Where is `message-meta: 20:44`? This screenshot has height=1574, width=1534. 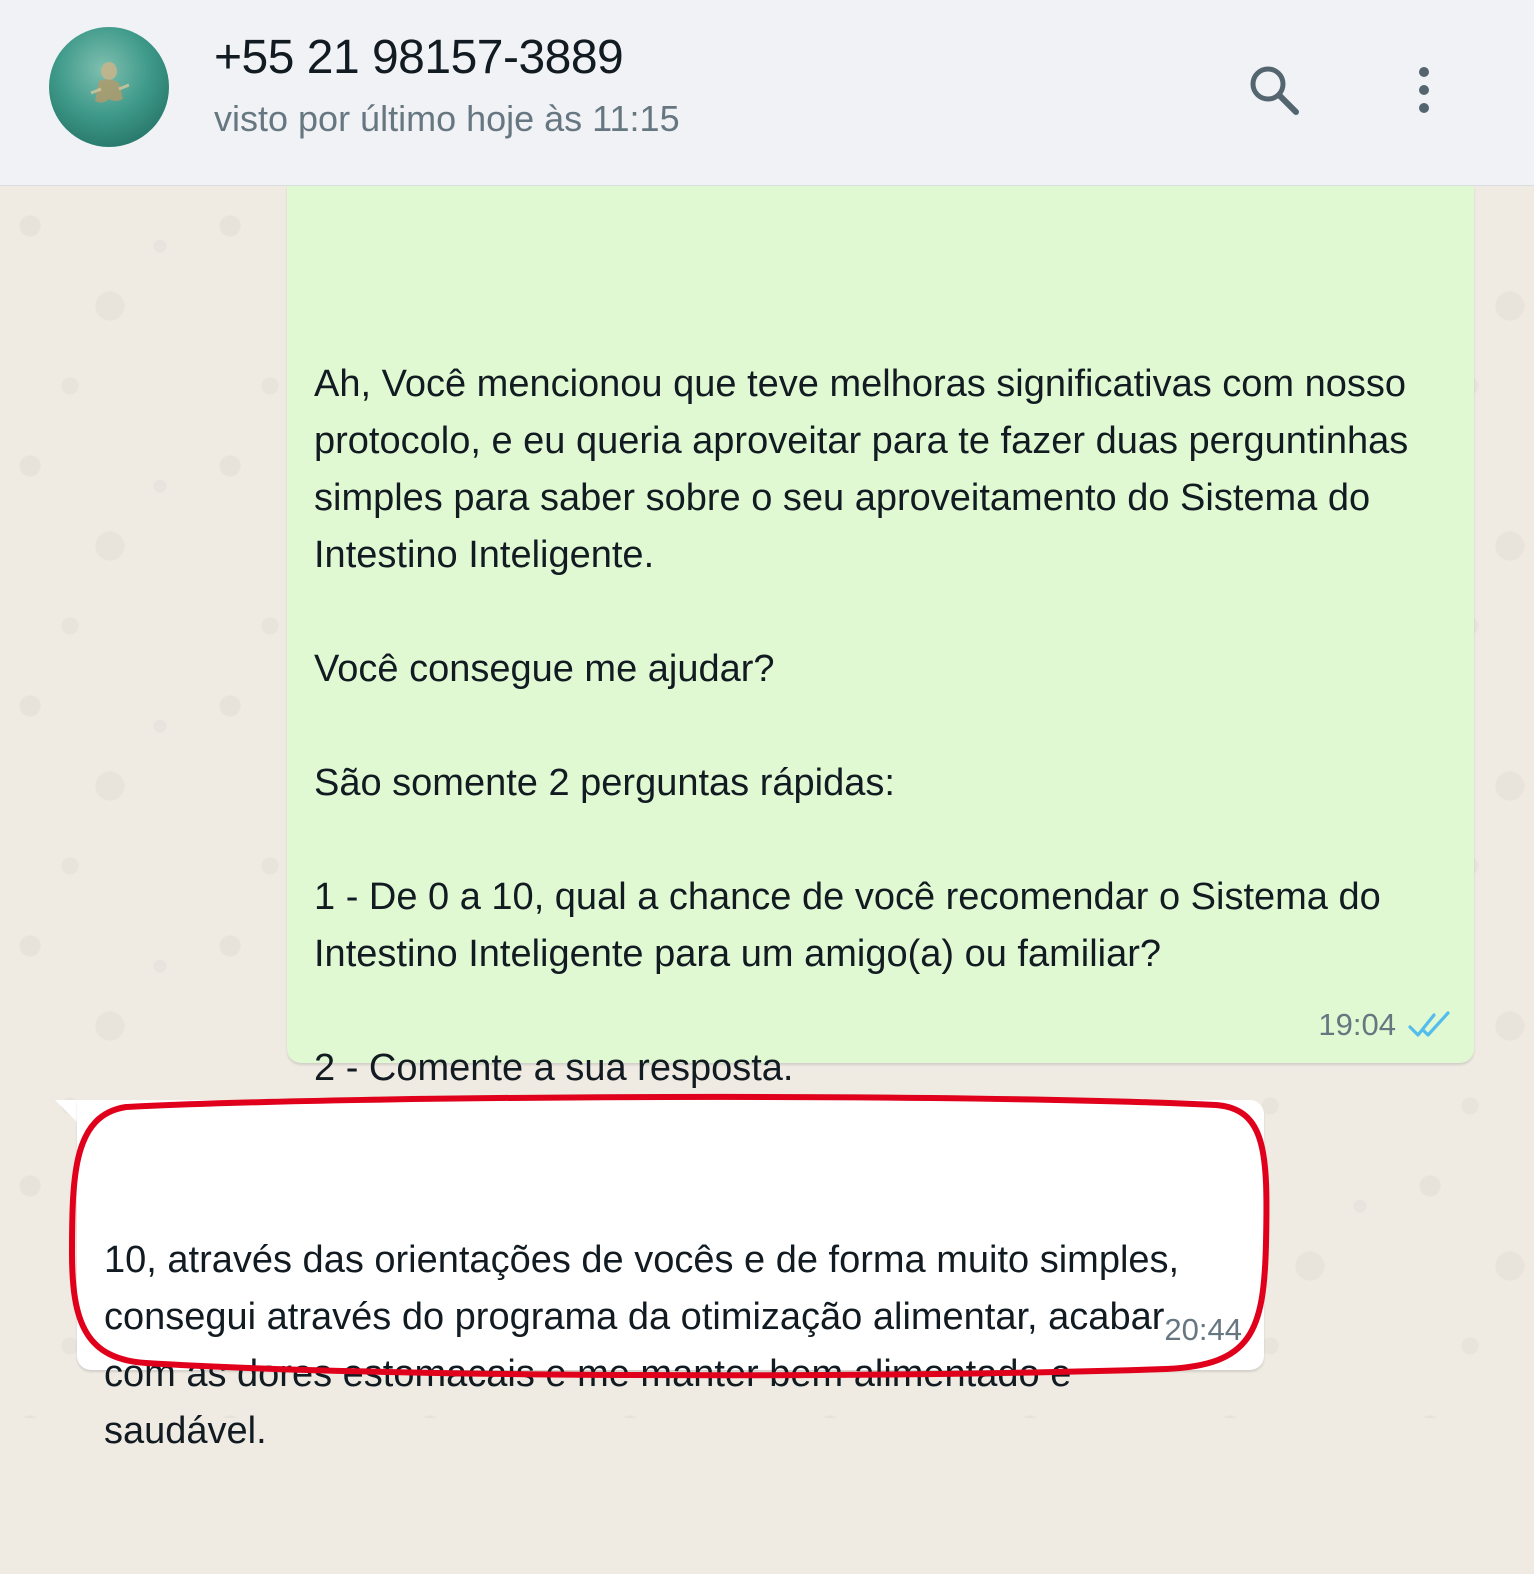
message-meta: 20:44 is located at coordinates (1203, 1329).